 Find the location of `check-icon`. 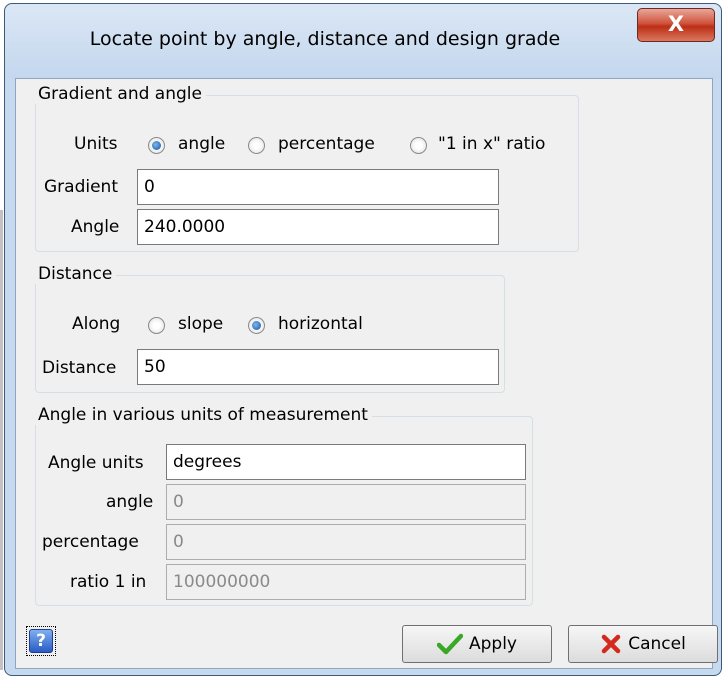

check-icon is located at coordinates (450, 644).